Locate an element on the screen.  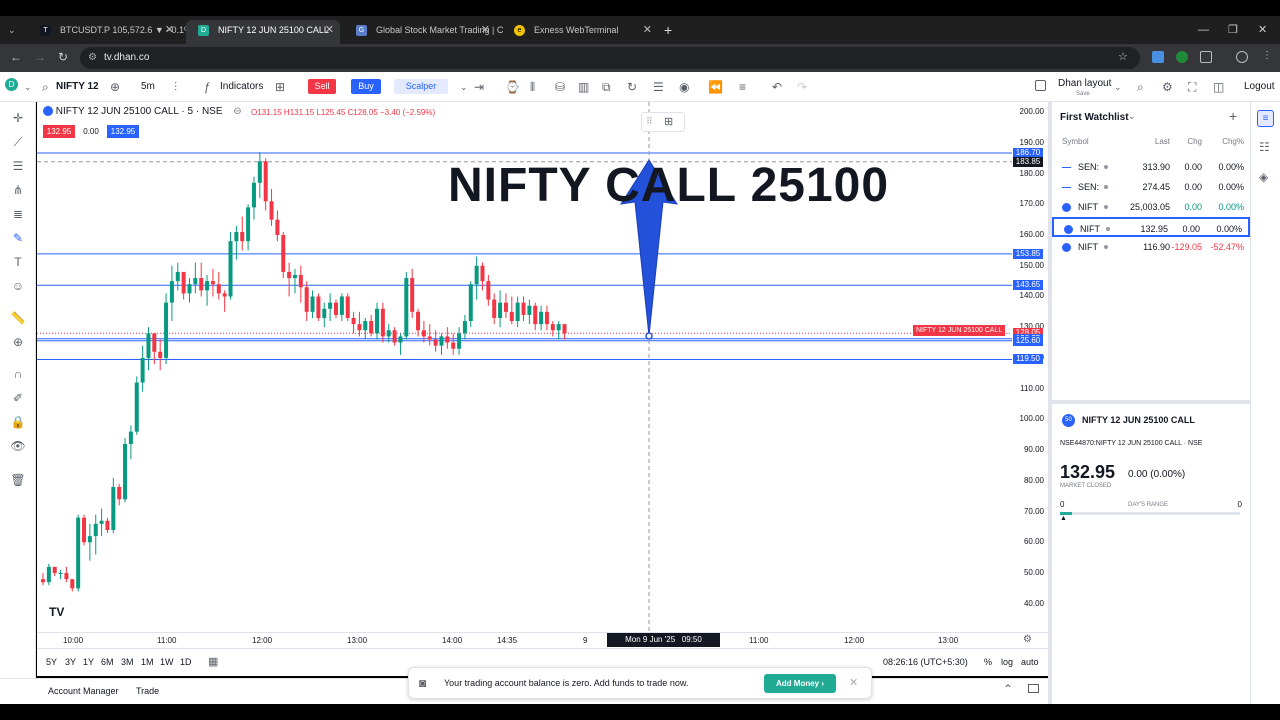
compare-symbol-plus-icon: ⊕ is located at coordinates (115, 87).